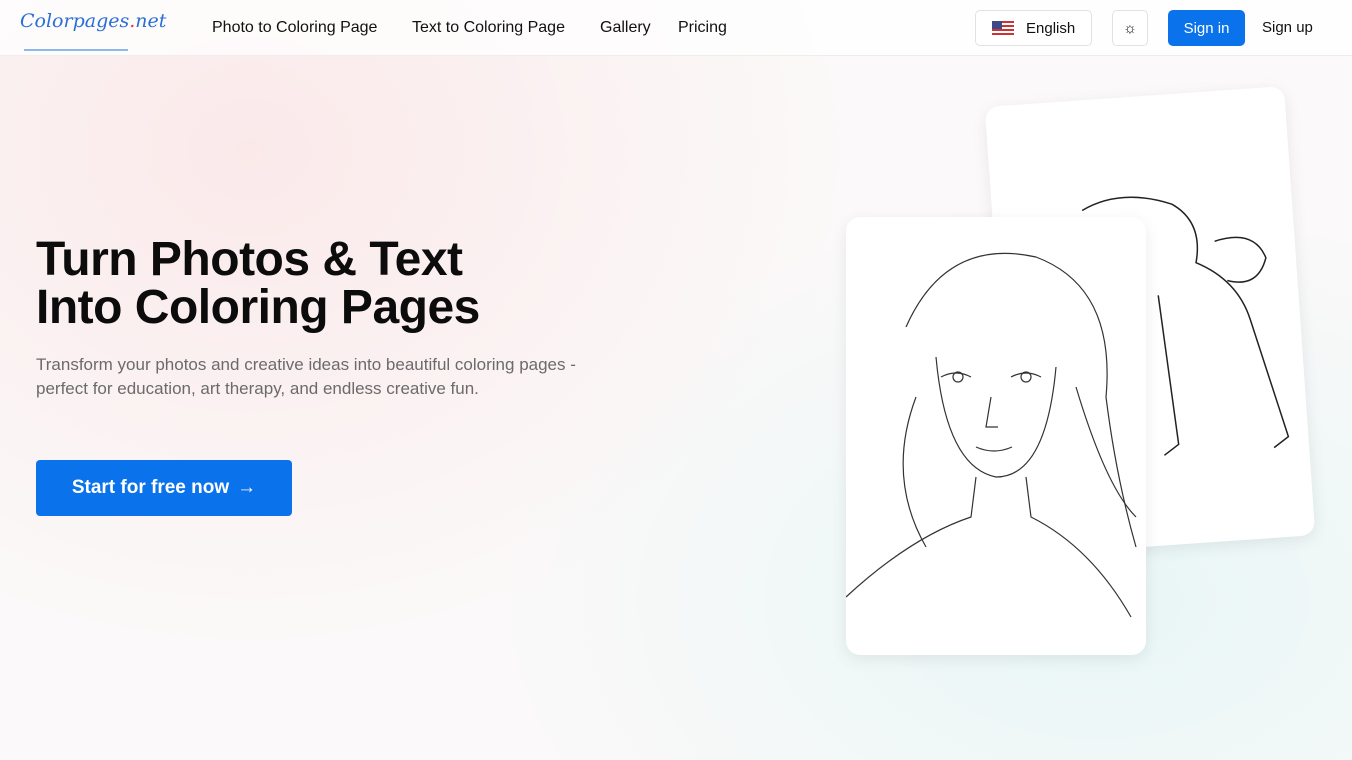 The width and height of the screenshot is (1352, 760). What do you see at coordinates (247, 487) in the screenshot?
I see `arrow-right-icon: →` at bounding box center [247, 487].